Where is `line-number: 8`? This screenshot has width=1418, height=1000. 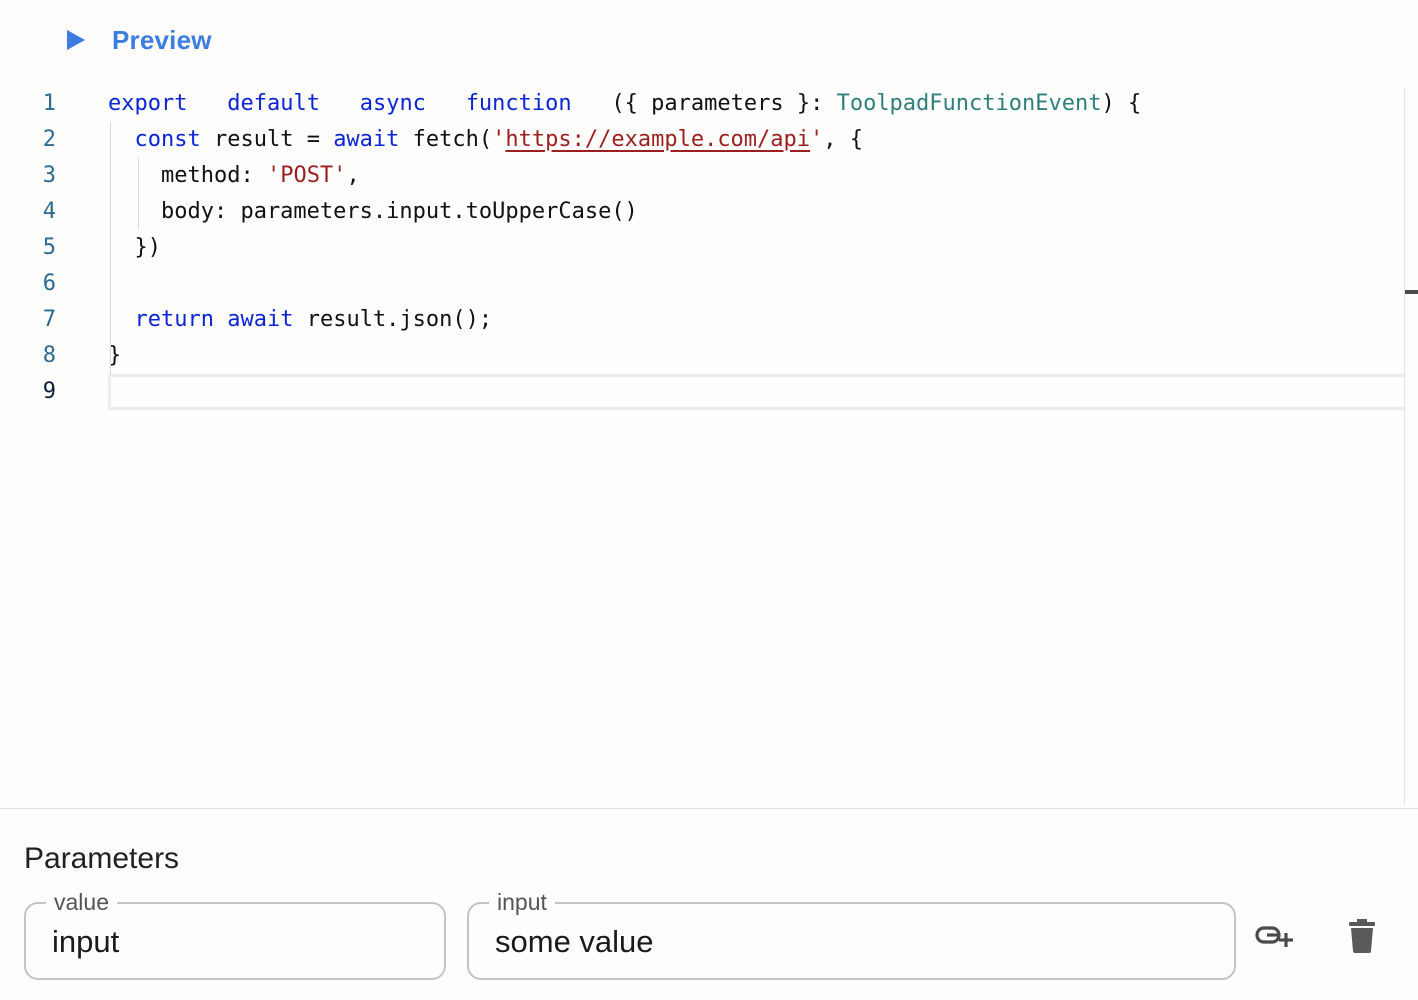
line-number: 8 is located at coordinates (49, 355).